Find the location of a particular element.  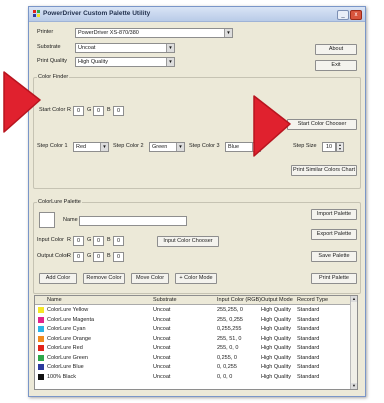

minimize-button: _ is located at coordinates (343, 15).